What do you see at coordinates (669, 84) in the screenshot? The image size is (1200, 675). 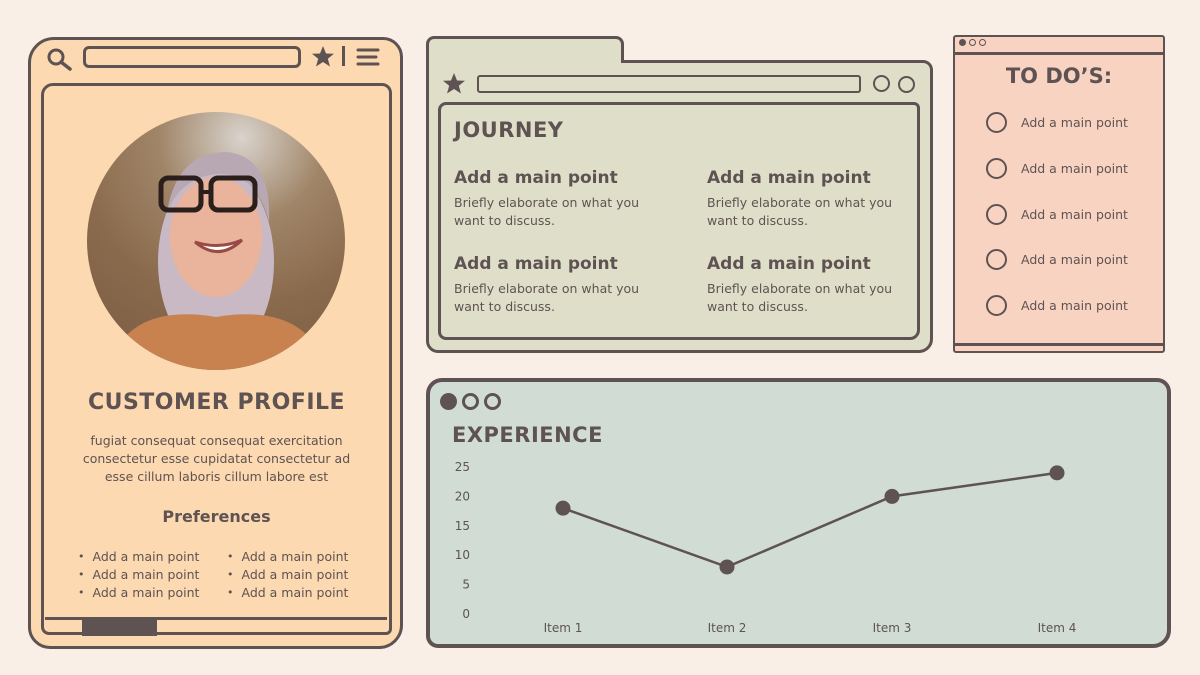 I see `address-bar-input` at bounding box center [669, 84].